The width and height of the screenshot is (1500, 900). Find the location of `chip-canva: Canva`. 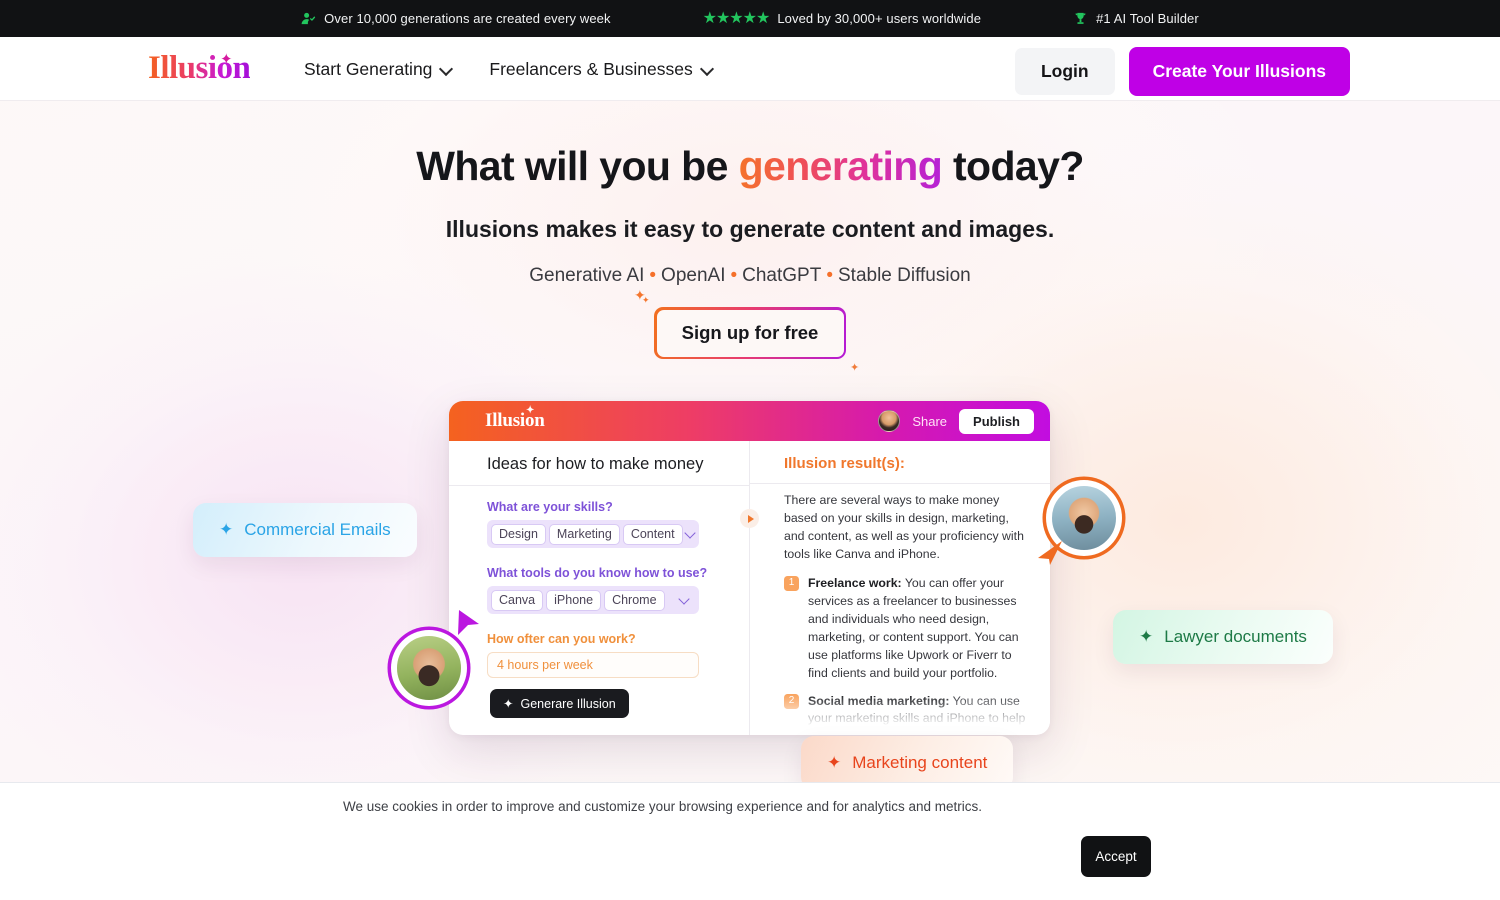

chip-canva: Canva is located at coordinates (517, 600).